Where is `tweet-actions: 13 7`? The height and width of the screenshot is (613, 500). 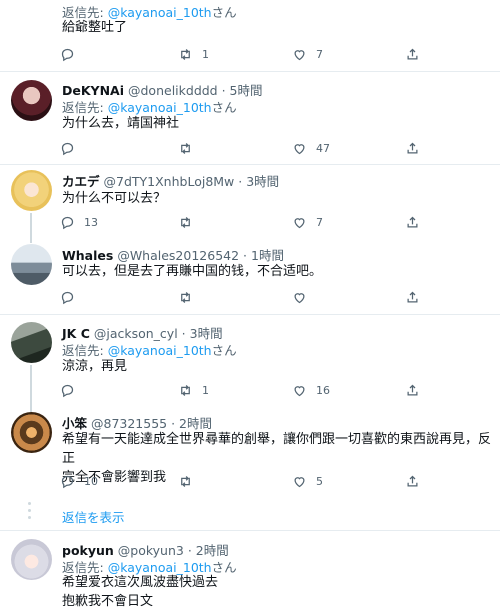 tweet-actions: 13 7 is located at coordinates (250, 222).